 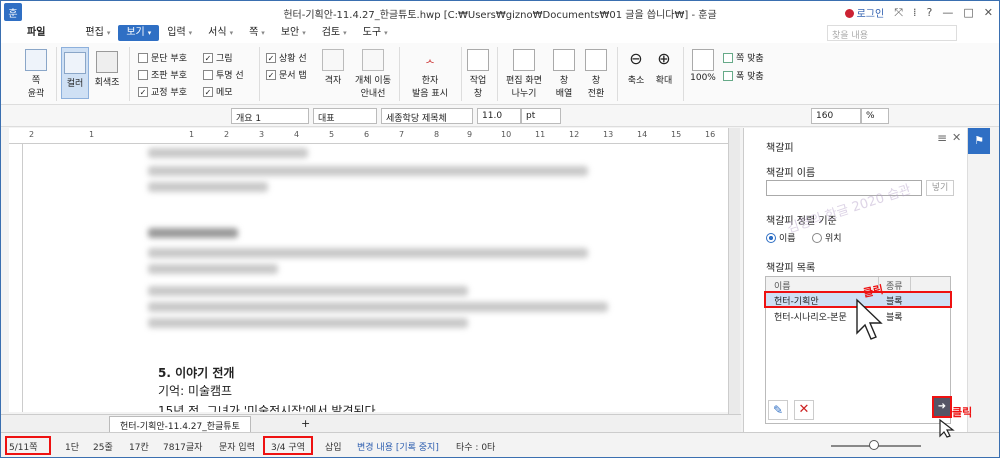 I want to click on grid-button: 격자, so click(x=333, y=67).